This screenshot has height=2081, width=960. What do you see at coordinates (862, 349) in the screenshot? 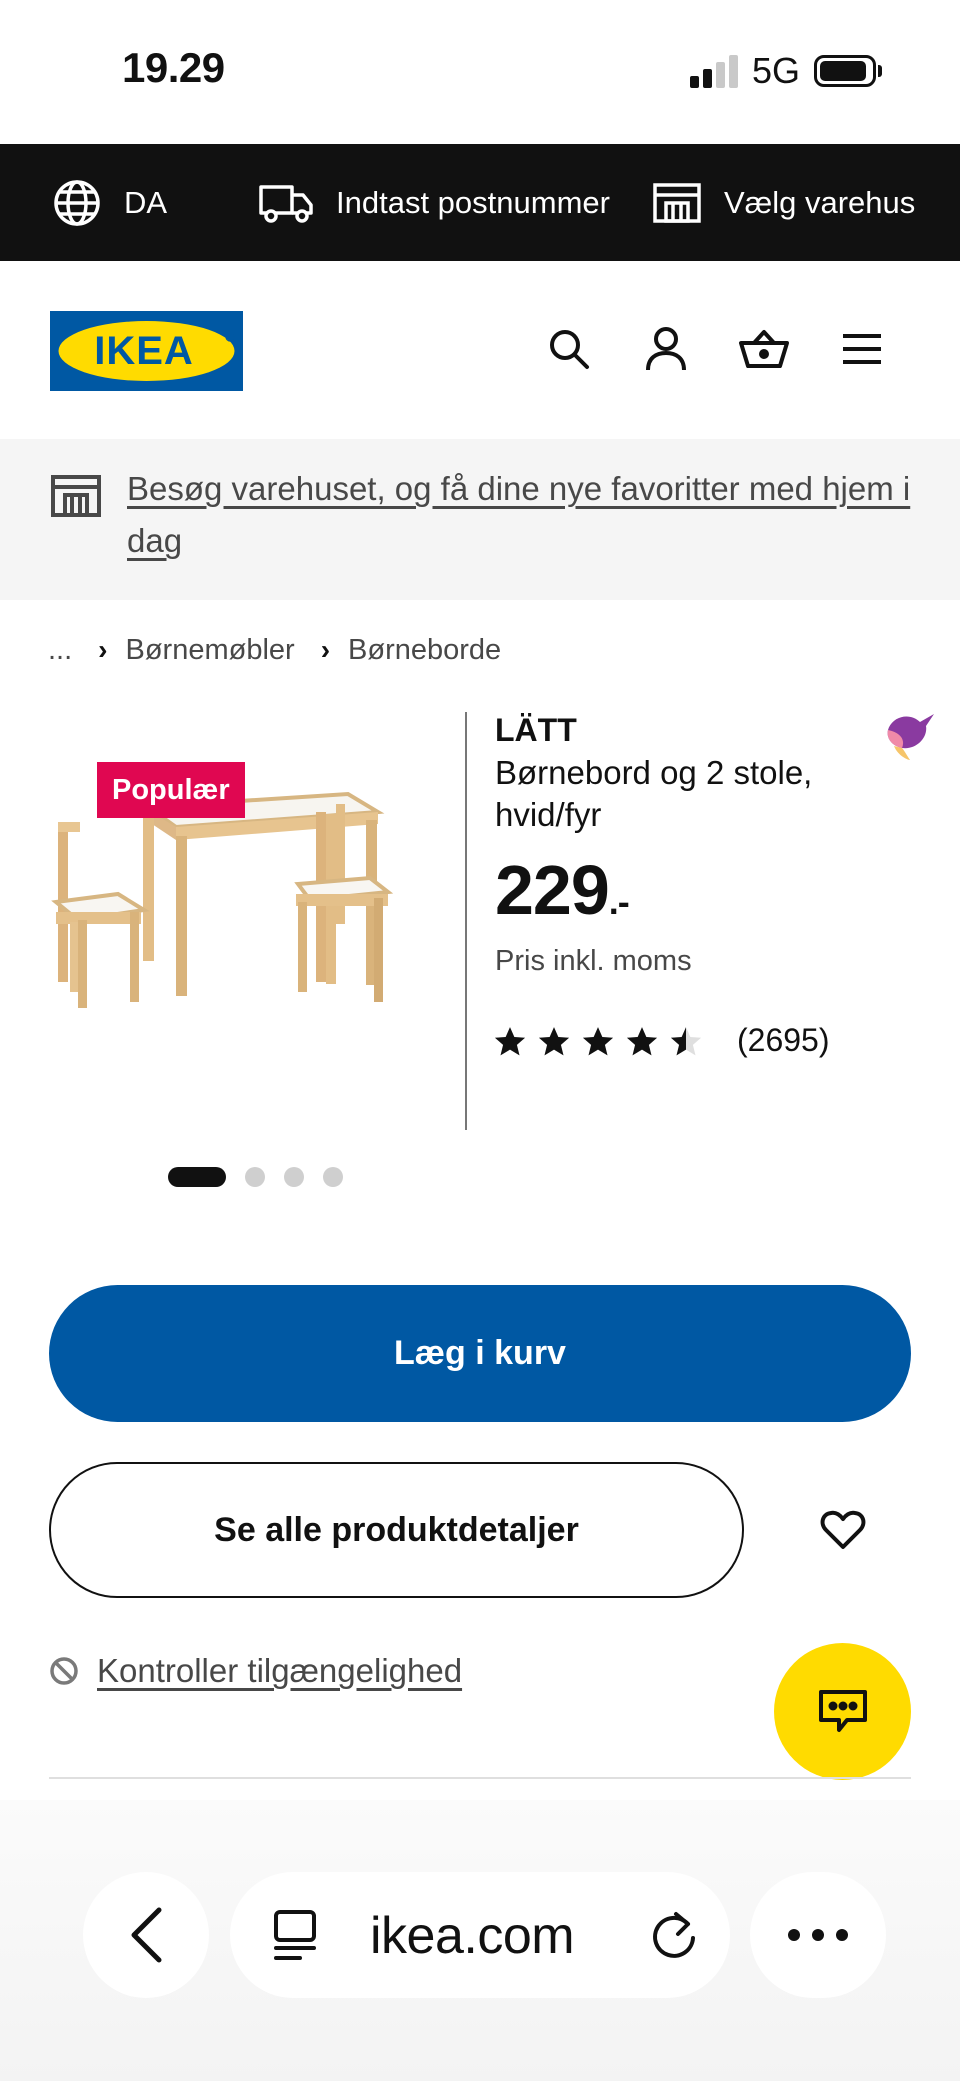
I see `menu-icon` at bounding box center [862, 349].